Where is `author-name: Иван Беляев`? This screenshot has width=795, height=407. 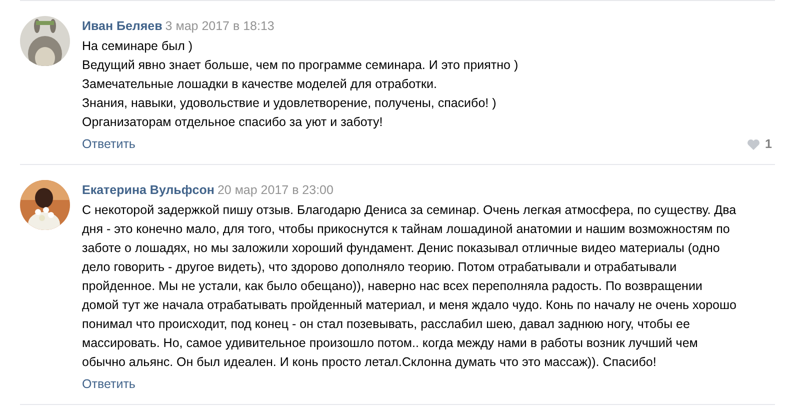 author-name: Иван Беляев is located at coordinates (122, 26).